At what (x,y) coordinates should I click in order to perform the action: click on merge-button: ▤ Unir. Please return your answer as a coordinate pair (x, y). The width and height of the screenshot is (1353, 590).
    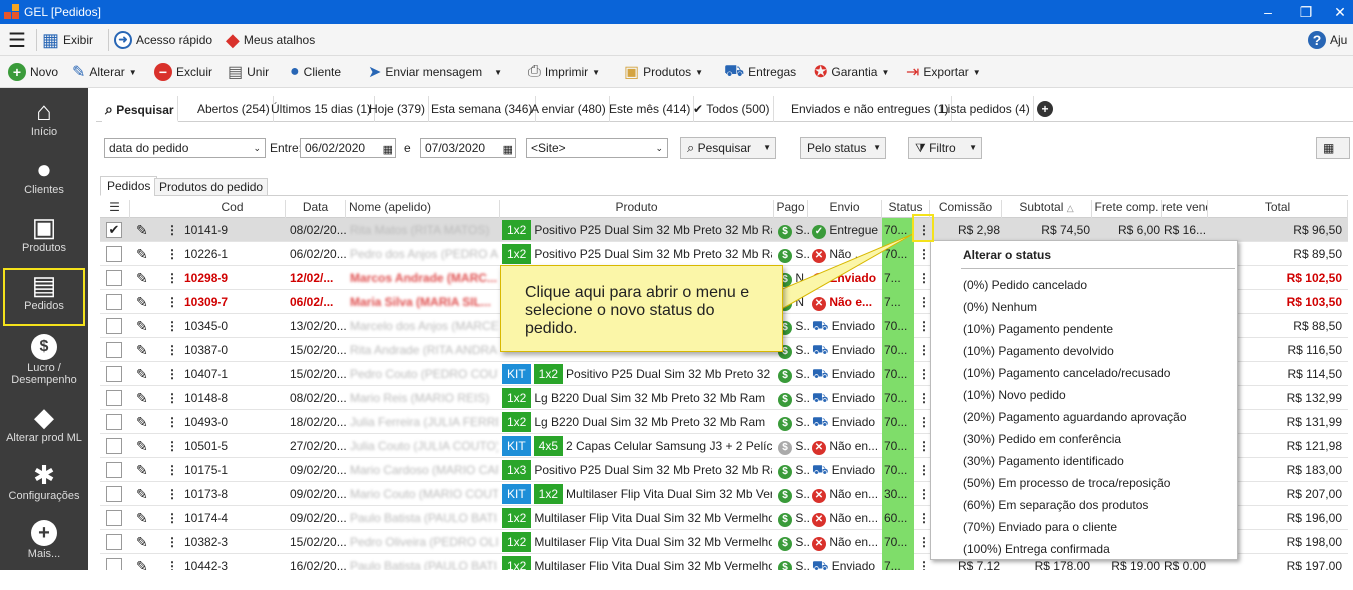
    Looking at the image, I should click on (248, 72).